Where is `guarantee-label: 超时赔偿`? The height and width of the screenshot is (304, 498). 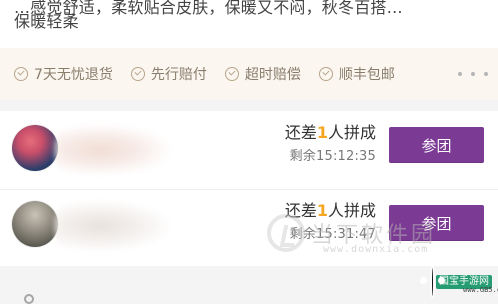
guarantee-label: 超时赔偿 is located at coordinates (272, 75).